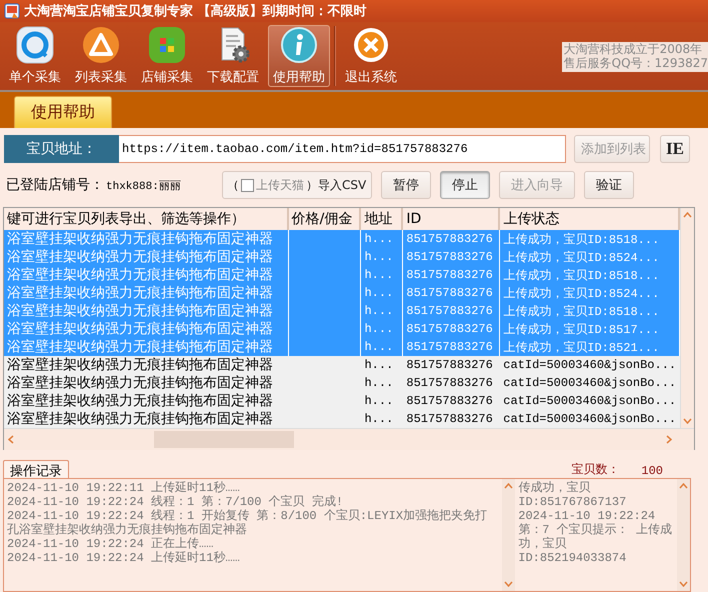 The width and height of the screenshot is (708, 592). Describe the element at coordinates (349, 439) in the screenshot. I see `horizontal-scrollbar` at that location.